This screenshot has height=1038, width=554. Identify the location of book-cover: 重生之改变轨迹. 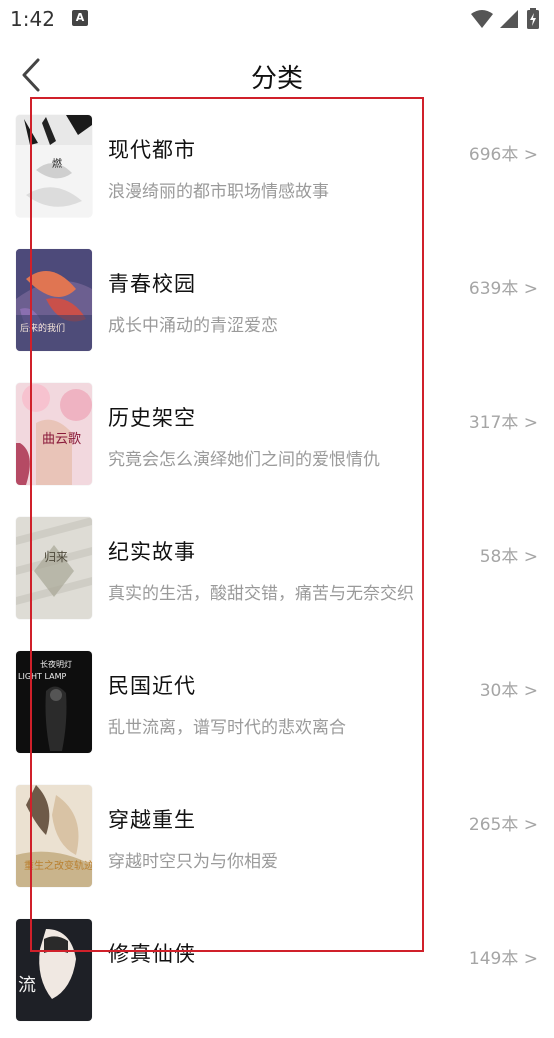
(54, 836).